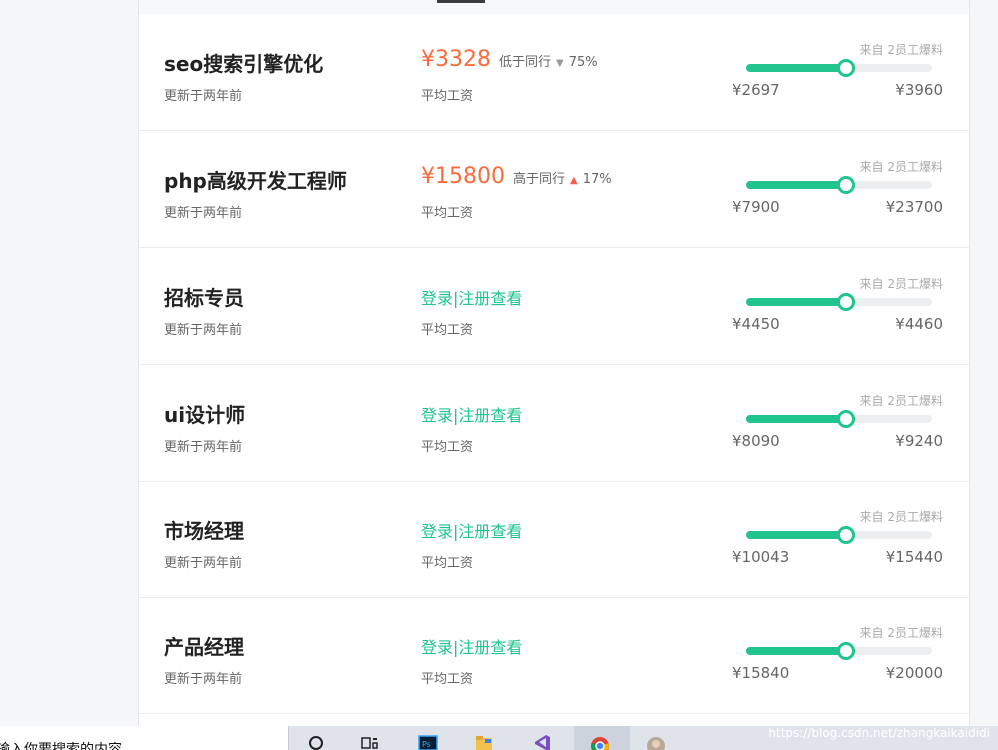 The height and width of the screenshot is (750, 998). What do you see at coordinates (461, 1) in the screenshot?
I see `active-tab-indicator` at bounding box center [461, 1].